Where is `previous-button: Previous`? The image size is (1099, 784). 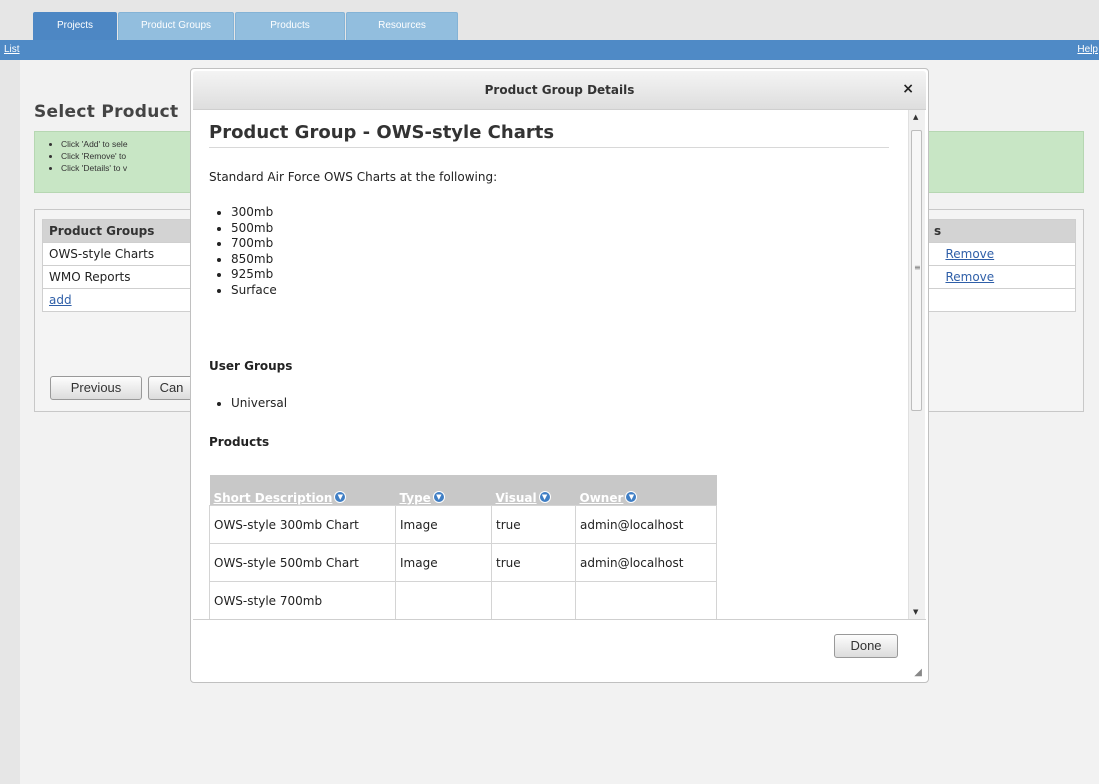 previous-button: Previous is located at coordinates (96, 388).